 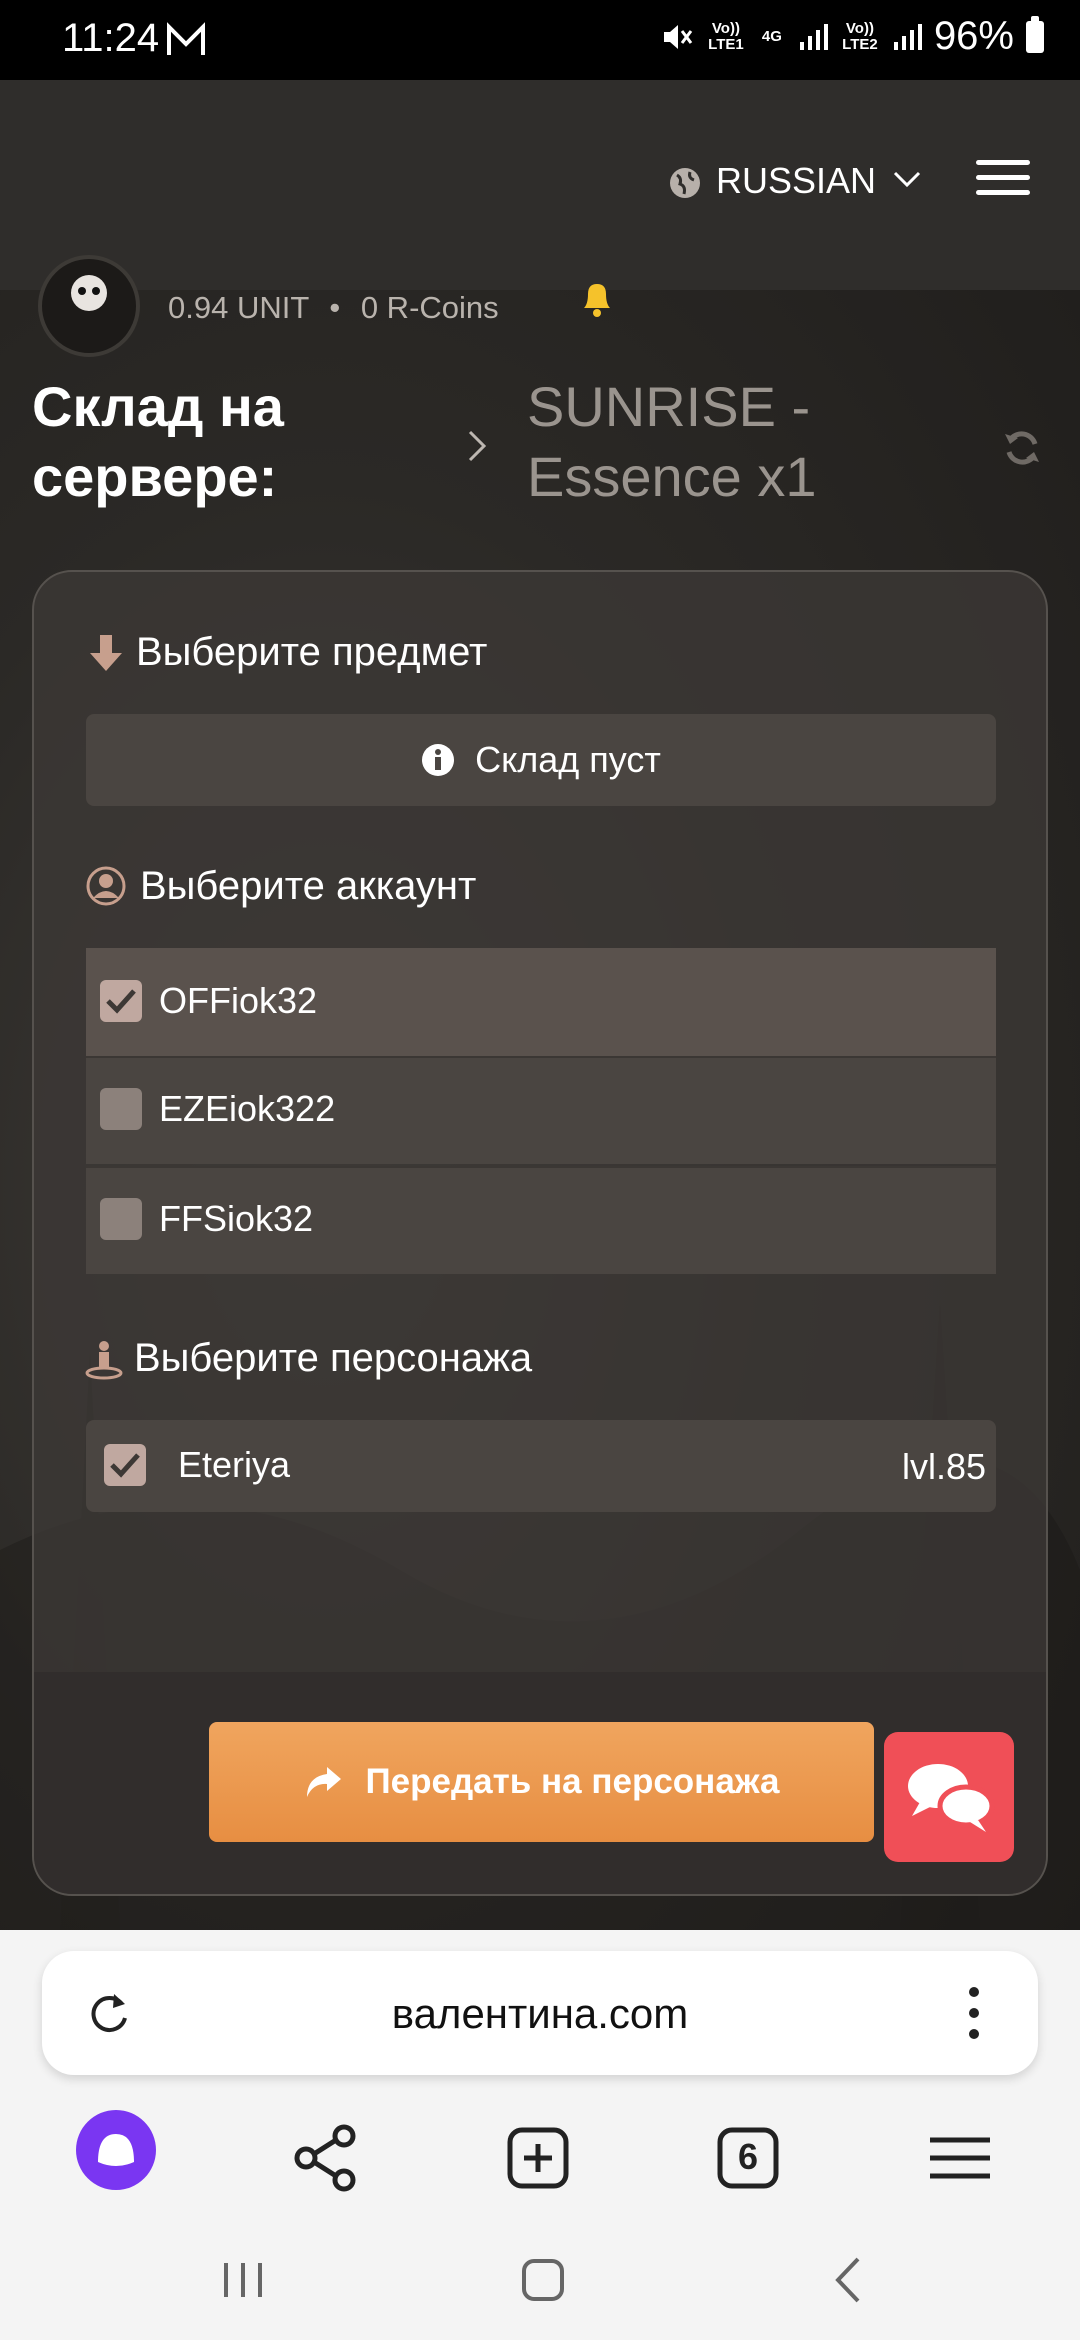 What do you see at coordinates (860, 36) in the screenshot?
I see `sim2-label: Vo)) LTE2` at bounding box center [860, 36].